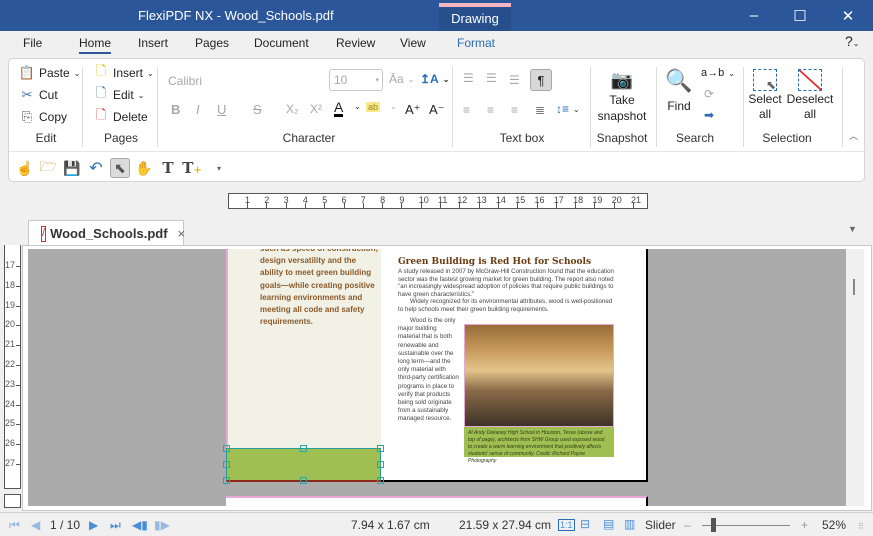 This screenshot has width=873, height=536. What do you see at coordinates (494, 262) in the screenshot?
I see `article-heading: Green Building is Red Hot for Schools` at bounding box center [494, 262].